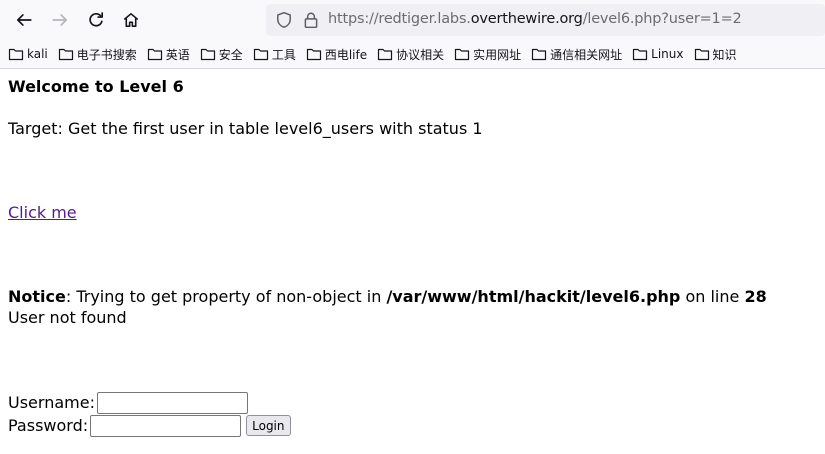 This screenshot has width=825, height=454. Describe the element at coordinates (37, 54) in the screenshot. I see `bookmark-label: kali` at that location.